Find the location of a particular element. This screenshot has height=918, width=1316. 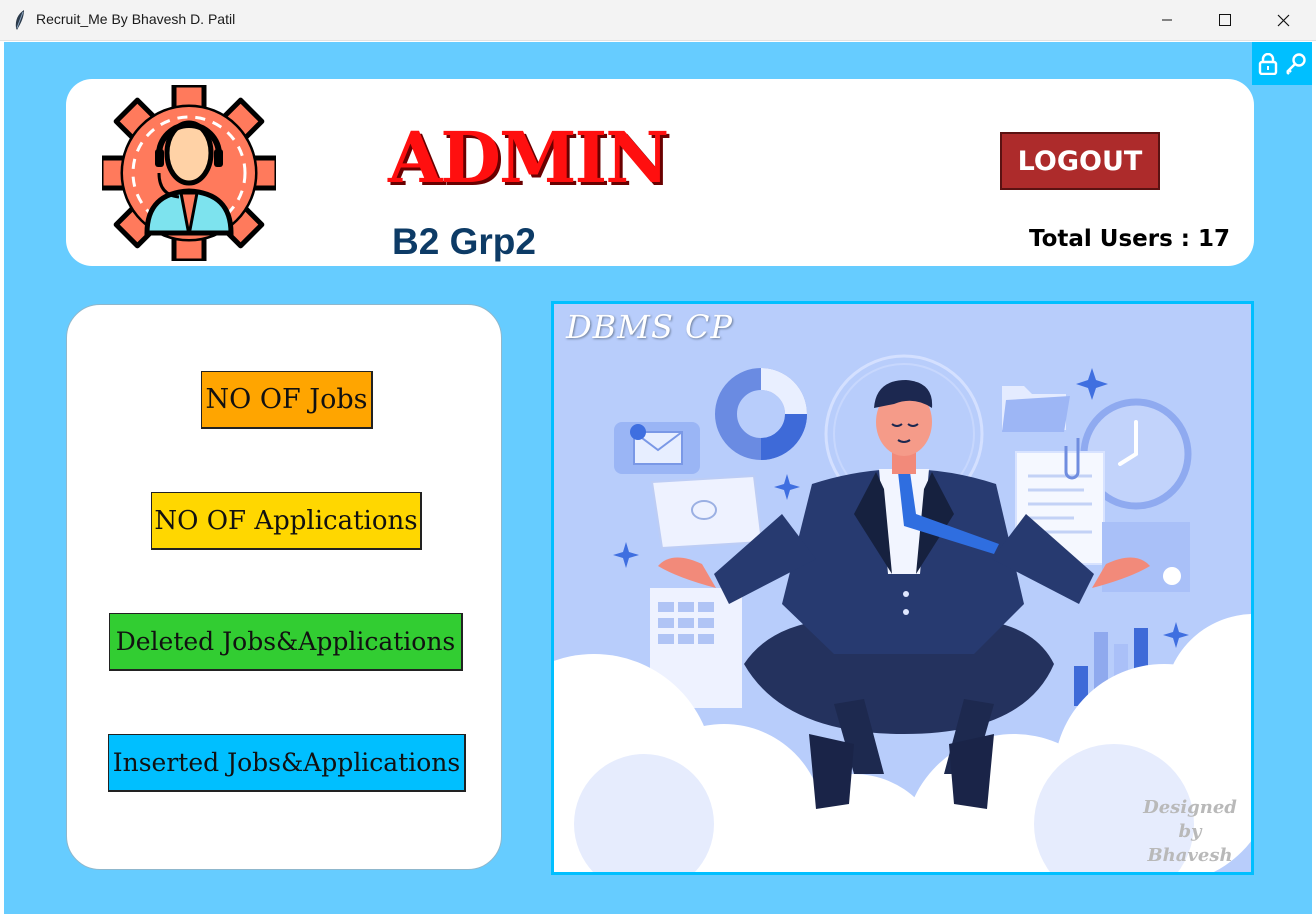

watermark-line-1: Designed by is located at coordinates (1190, 819).